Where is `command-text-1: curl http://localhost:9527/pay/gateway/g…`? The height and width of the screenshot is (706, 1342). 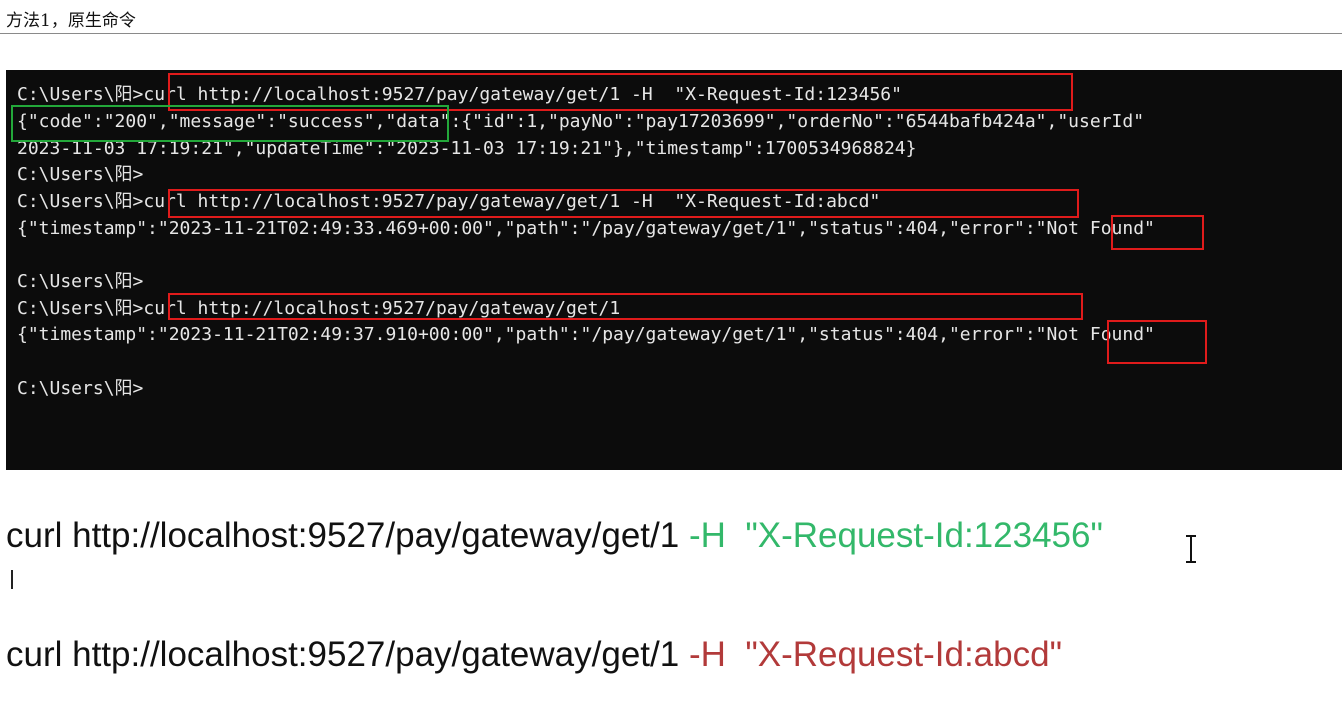
command-text-1: curl http://localhost:9527/pay/gateway/g… is located at coordinates (554, 536).